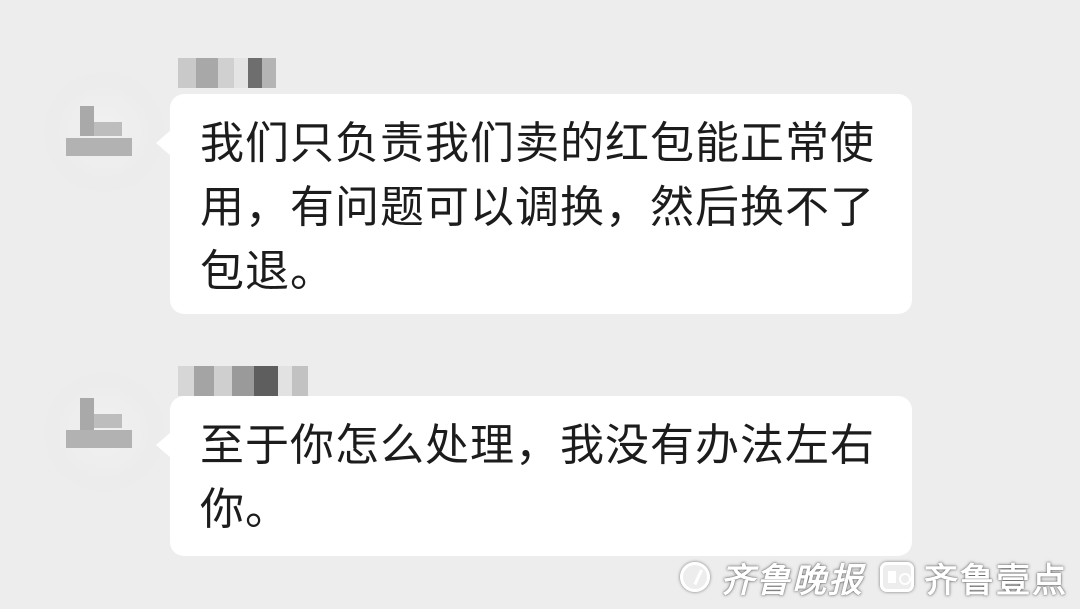 This screenshot has width=1080, height=609. Describe the element at coordinates (695, 577) in the screenshot. I see `circle-slash-icon` at that location.